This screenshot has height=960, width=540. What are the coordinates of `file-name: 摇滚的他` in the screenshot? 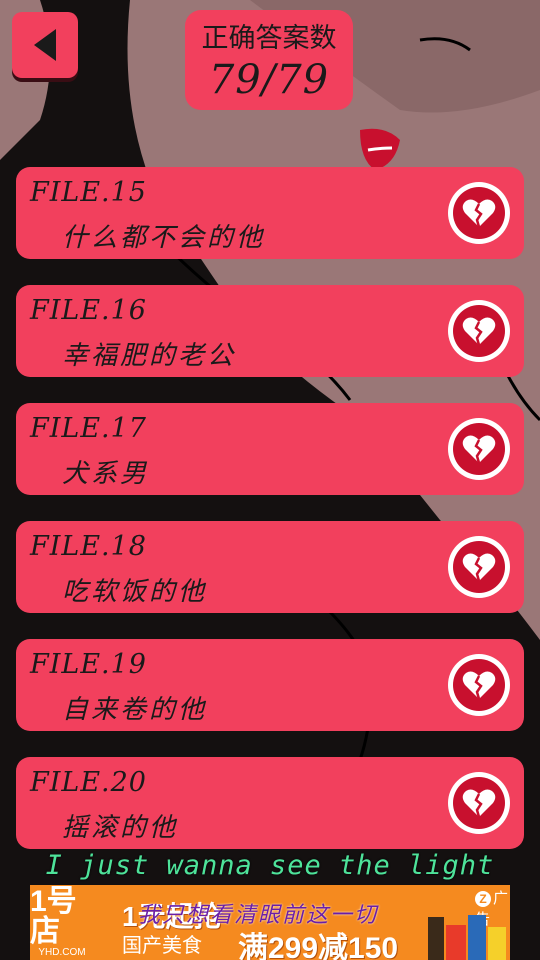 It's located at (120, 828).